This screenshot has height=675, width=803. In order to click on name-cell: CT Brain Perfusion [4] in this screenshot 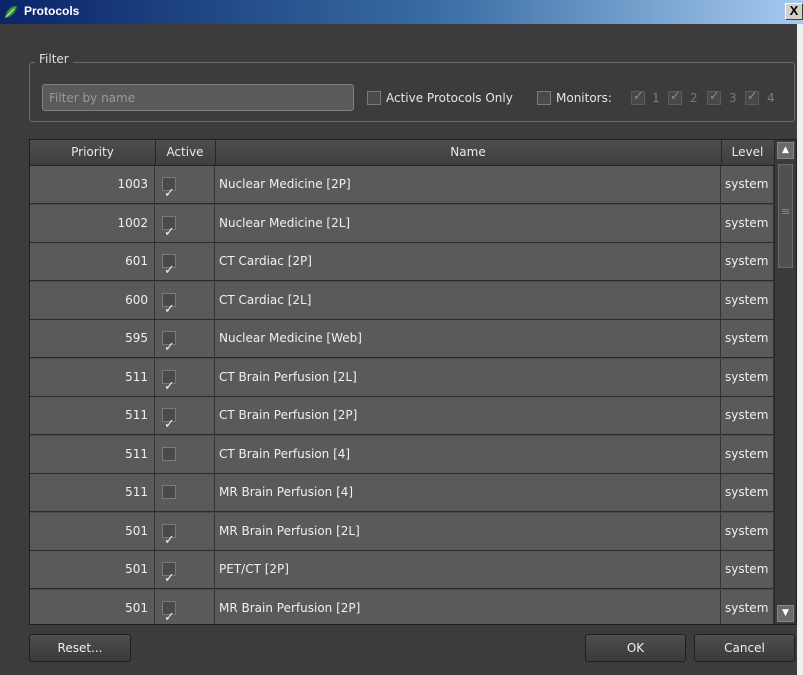, I will do `click(468, 454)`.